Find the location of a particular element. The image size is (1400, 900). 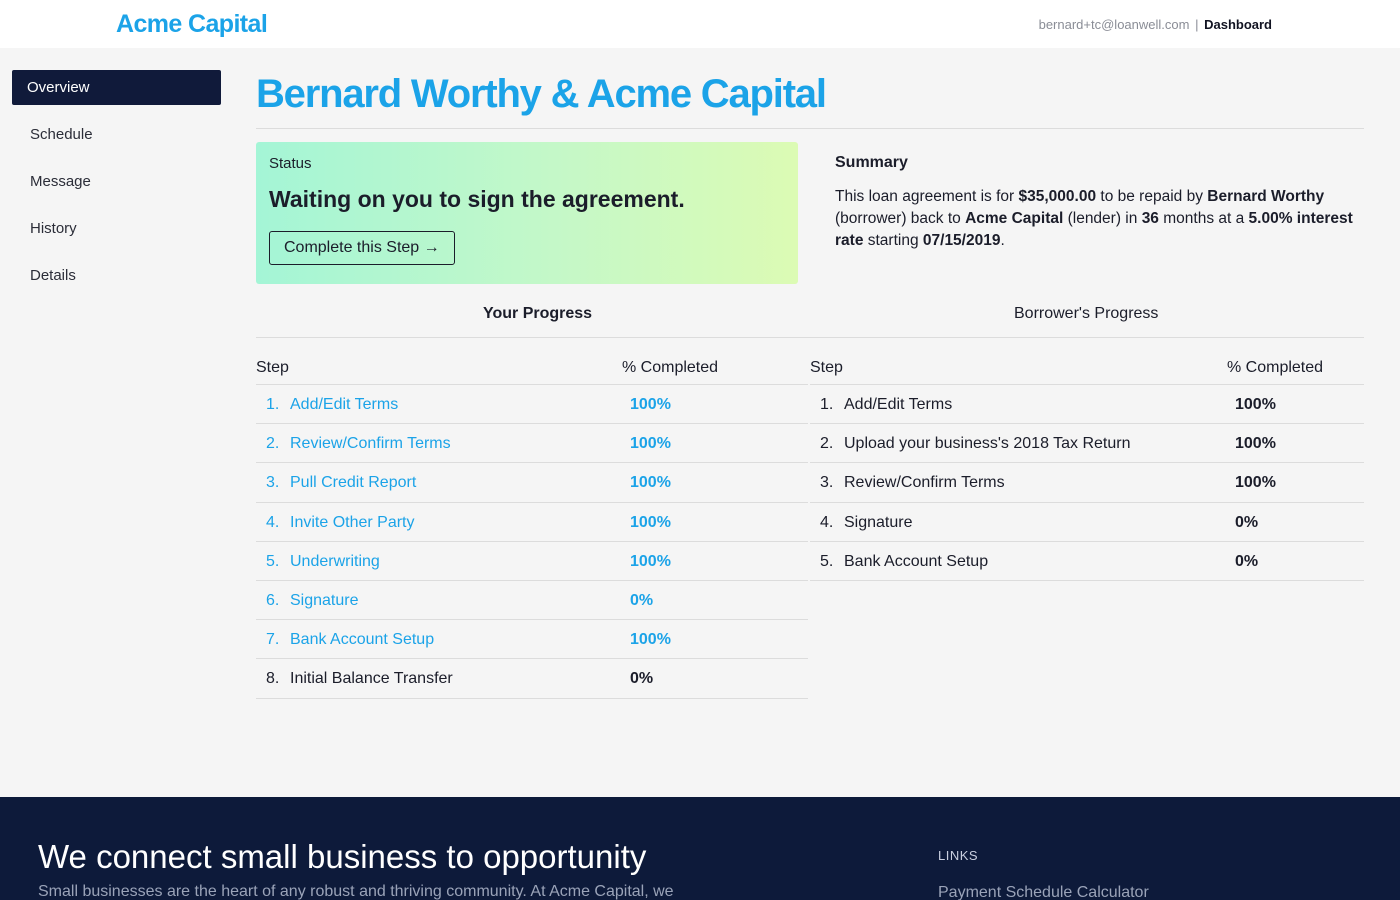

summary-title: Summary is located at coordinates (871, 162).